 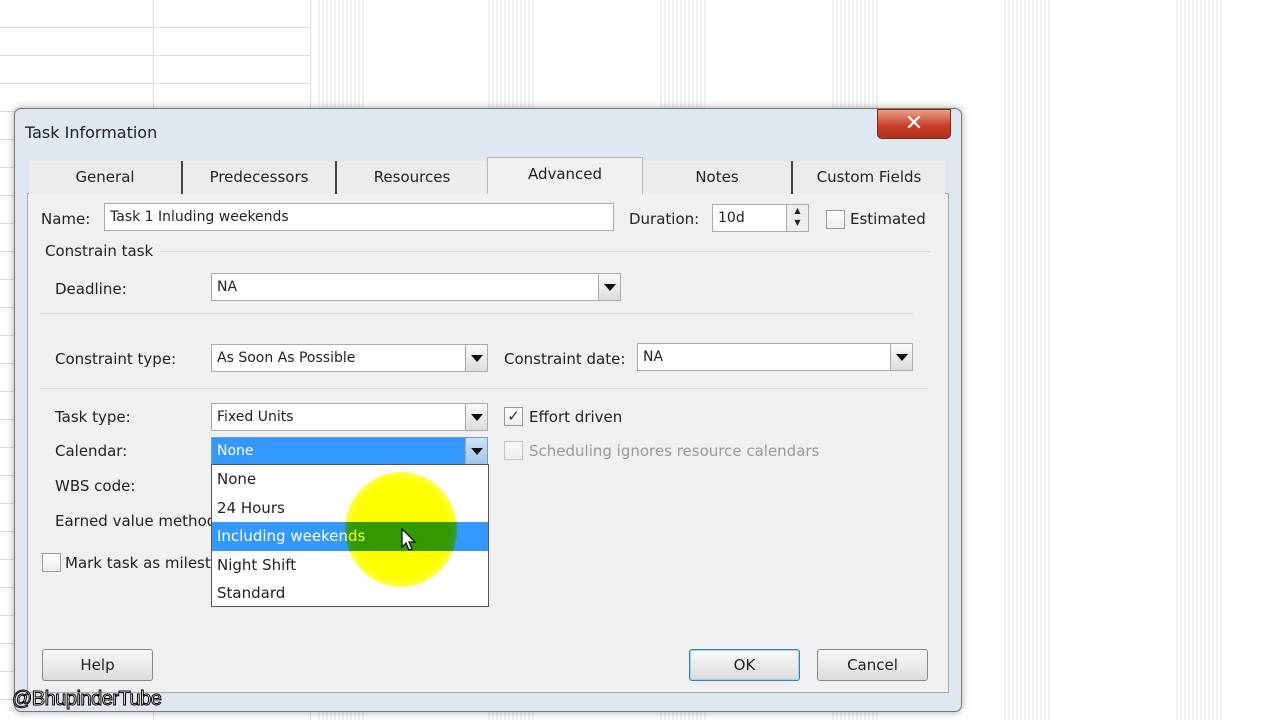 What do you see at coordinates (760, 218) in the screenshot?
I see `duration-stepper: 10d ▲ ▼` at bounding box center [760, 218].